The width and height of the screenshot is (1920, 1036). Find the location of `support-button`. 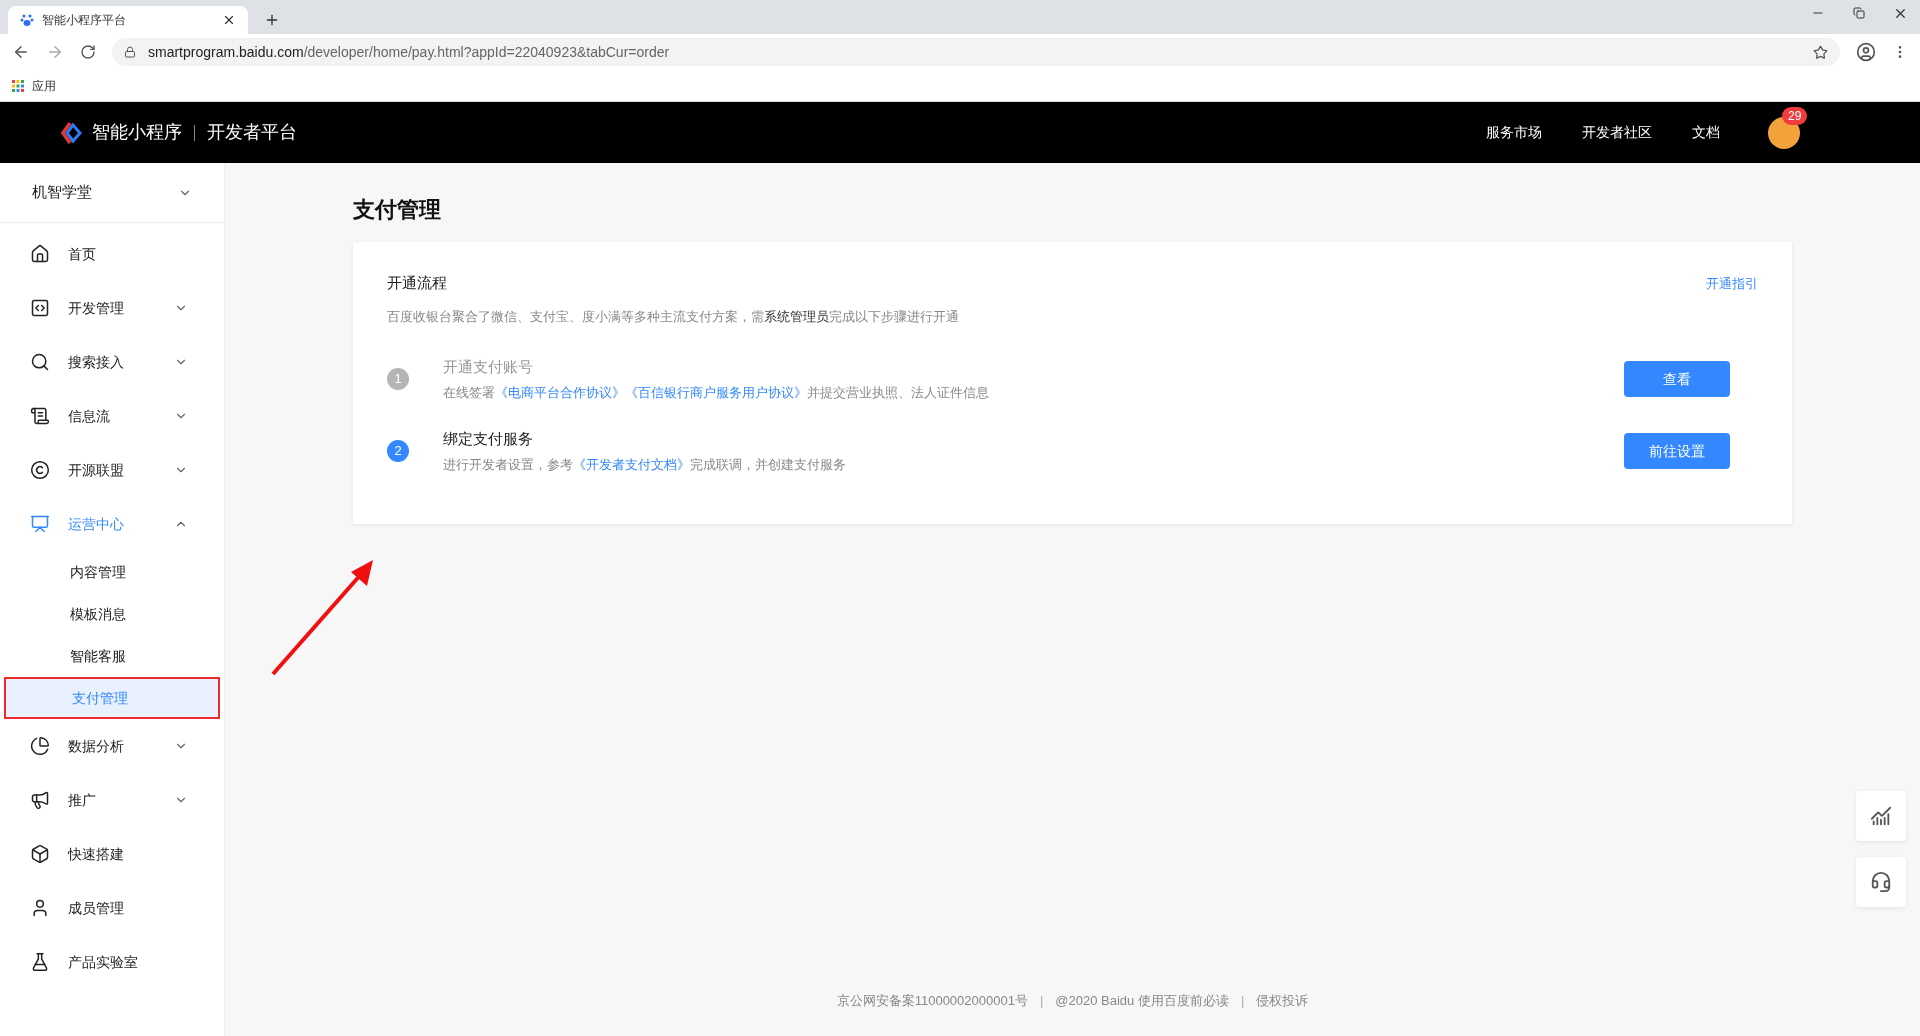

support-button is located at coordinates (1881, 882).